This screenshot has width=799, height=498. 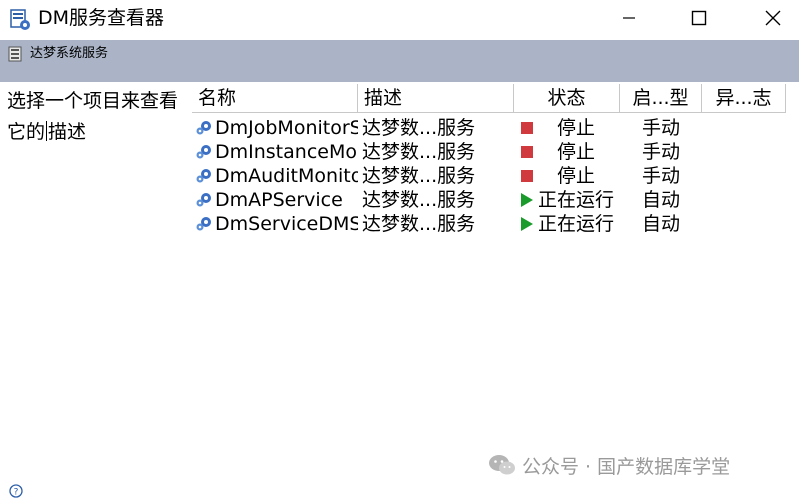 What do you see at coordinates (489, 176) in the screenshot?
I see `list-item: DmAuditMonitorService 达梦数...服务 停止 手动` at bounding box center [489, 176].